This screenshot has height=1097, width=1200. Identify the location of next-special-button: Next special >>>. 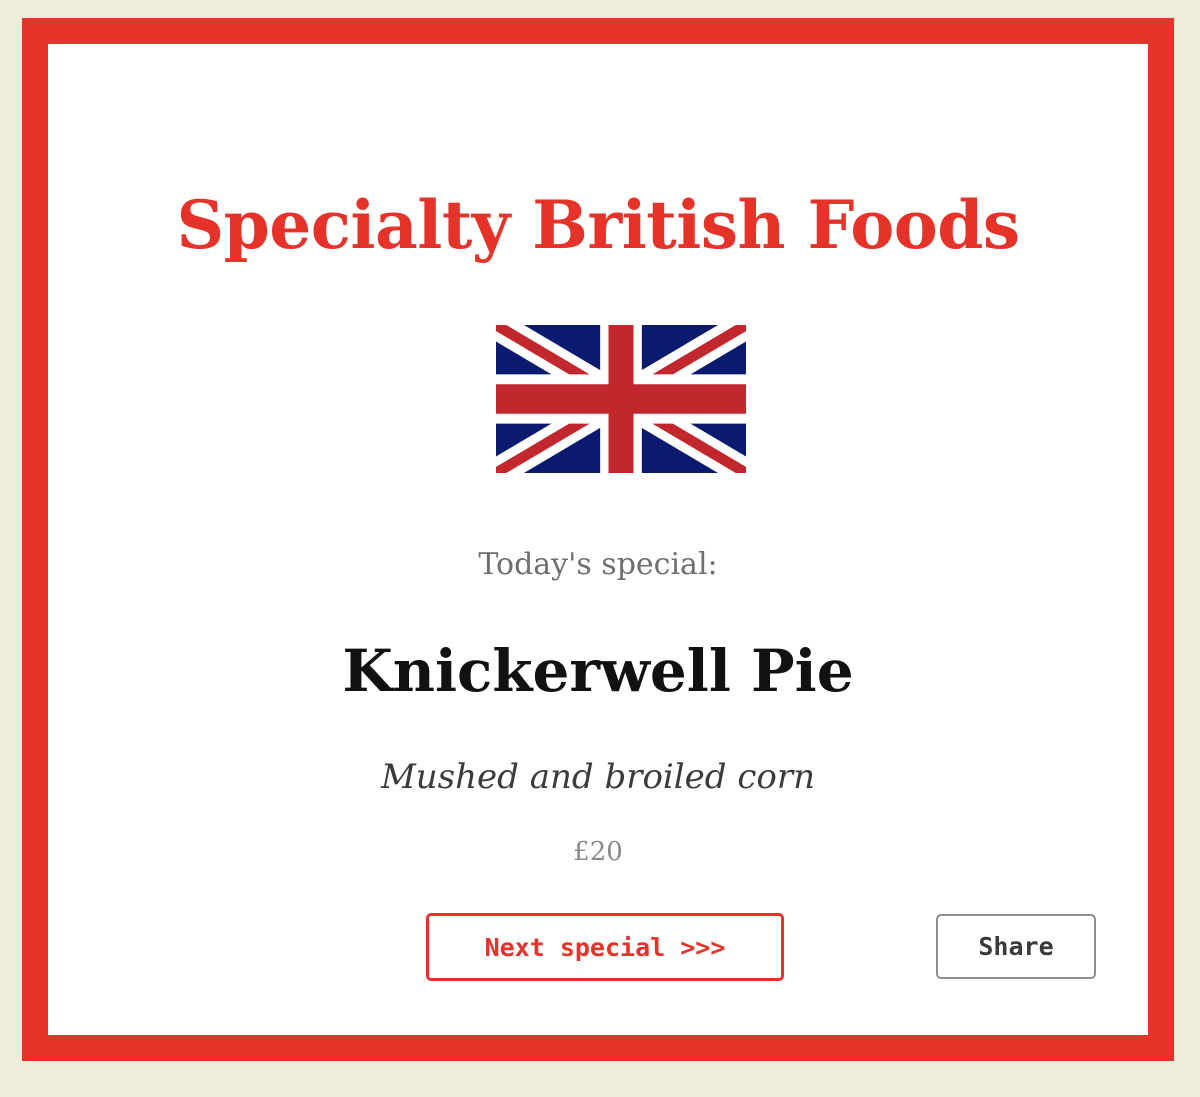
(605, 947).